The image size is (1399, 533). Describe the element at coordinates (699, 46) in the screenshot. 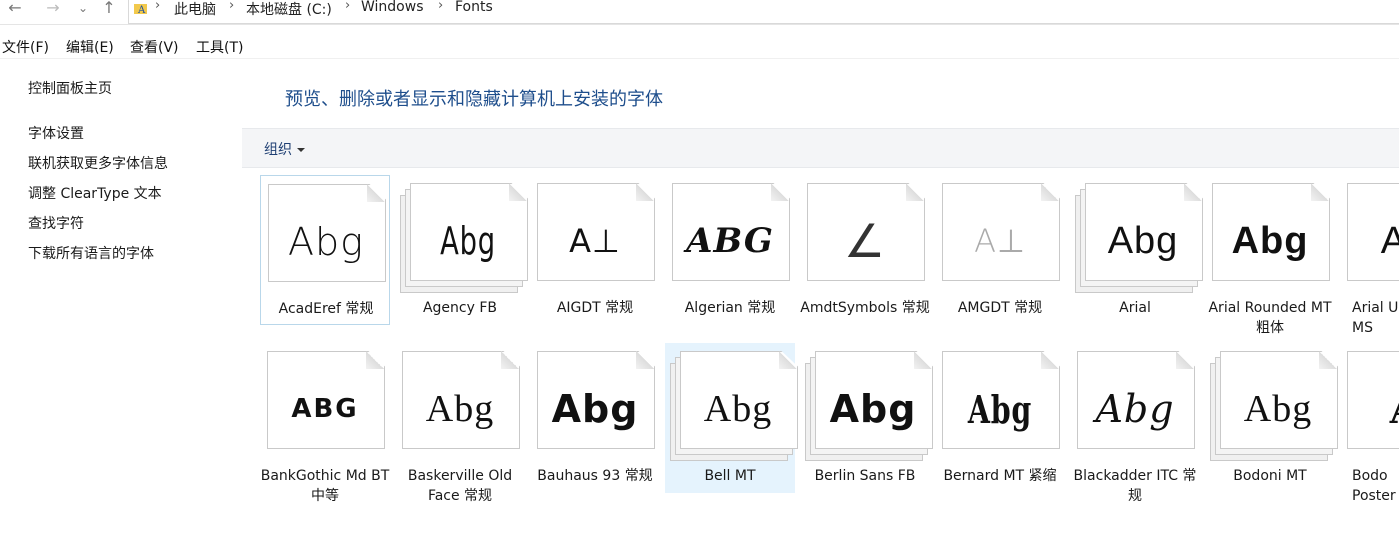

I see `menu-bar: 文件(F) 编辑(E) 查看(V) 工具(T)` at that location.